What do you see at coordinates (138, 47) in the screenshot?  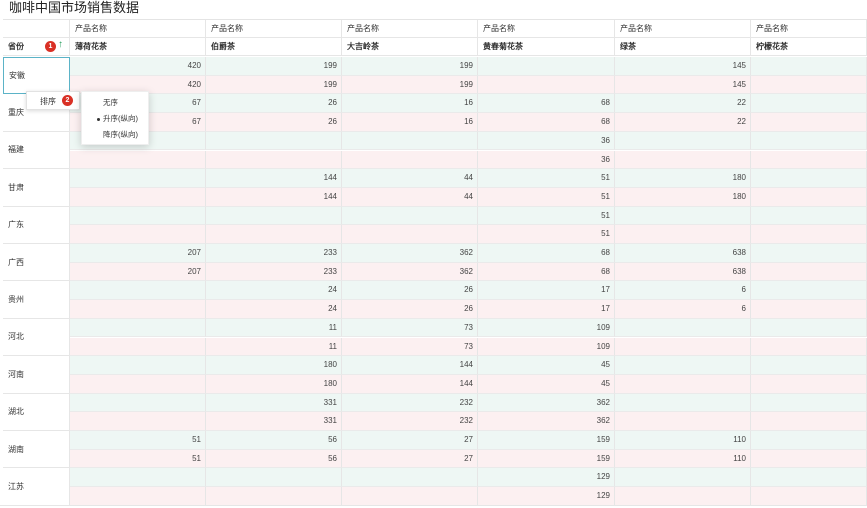 I see `column-header-product: 薄荷花茶` at bounding box center [138, 47].